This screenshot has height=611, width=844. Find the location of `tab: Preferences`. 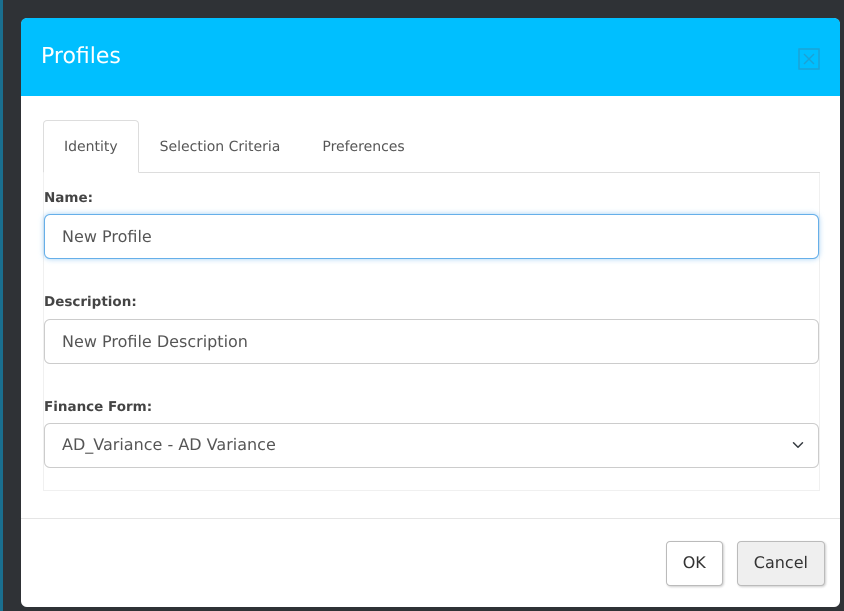

tab: Preferences is located at coordinates (363, 146).